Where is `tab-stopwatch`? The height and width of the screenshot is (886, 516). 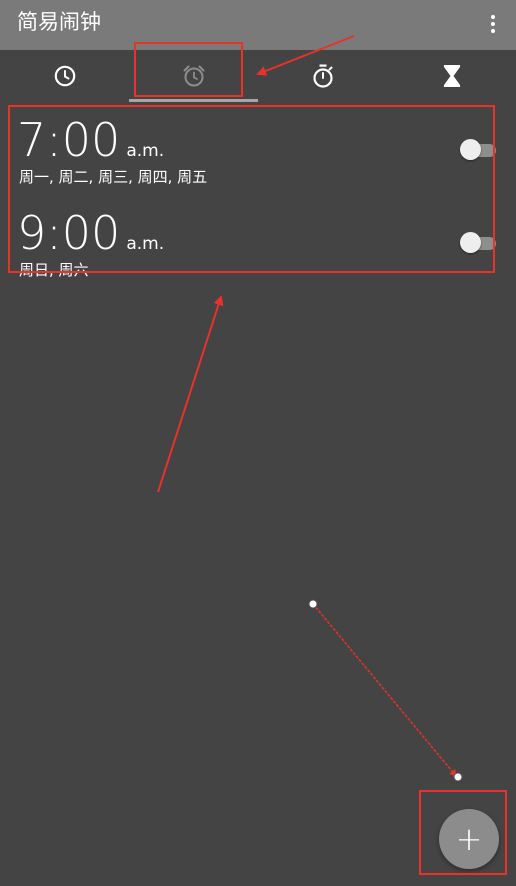
tab-stopwatch is located at coordinates (322, 76).